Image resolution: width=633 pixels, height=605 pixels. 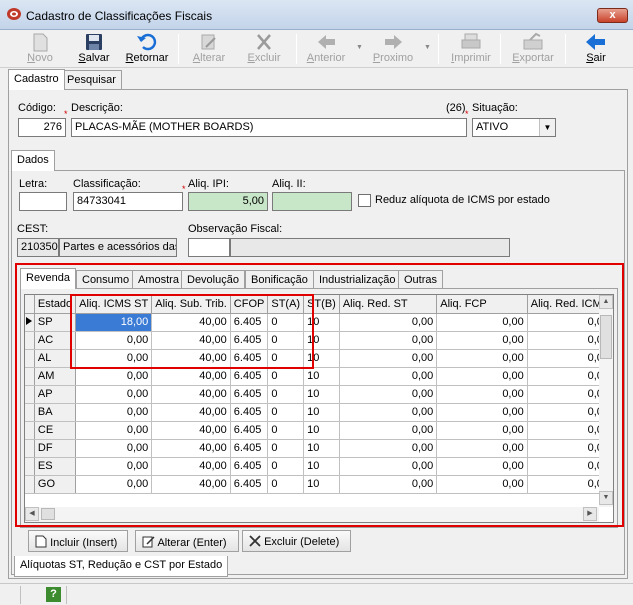 I want to click on scroll-down-icon: ▼, so click(x=606, y=498).